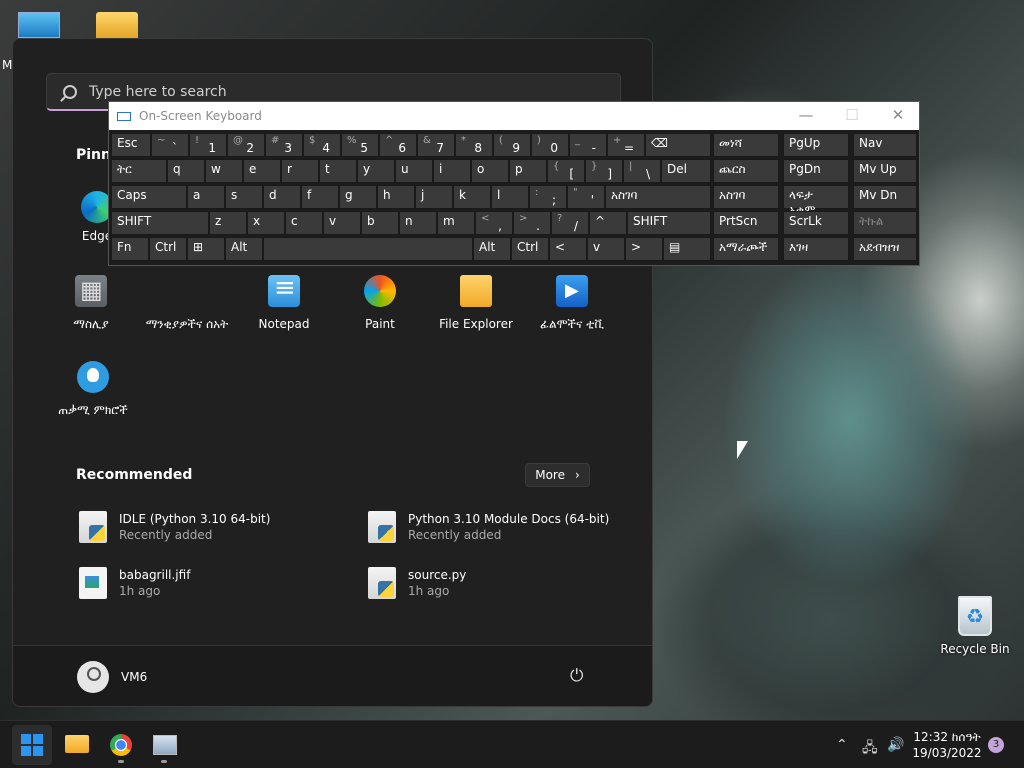  What do you see at coordinates (208, 145) in the screenshot?
I see `osk-key: ! 1` at bounding box center [208, 145].